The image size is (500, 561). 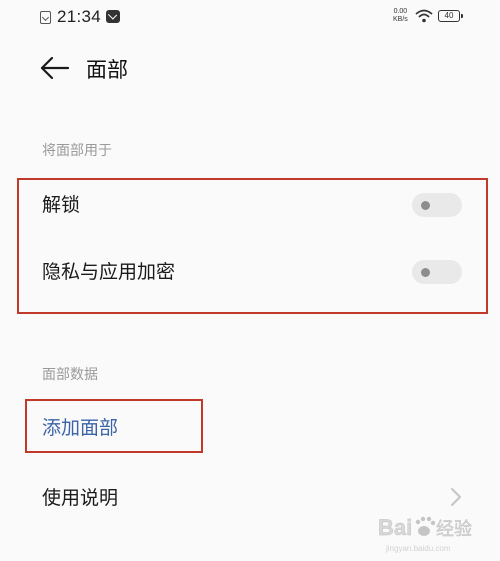 I want to click on add-face-link: 添加面部, so click(x=80, y=426).